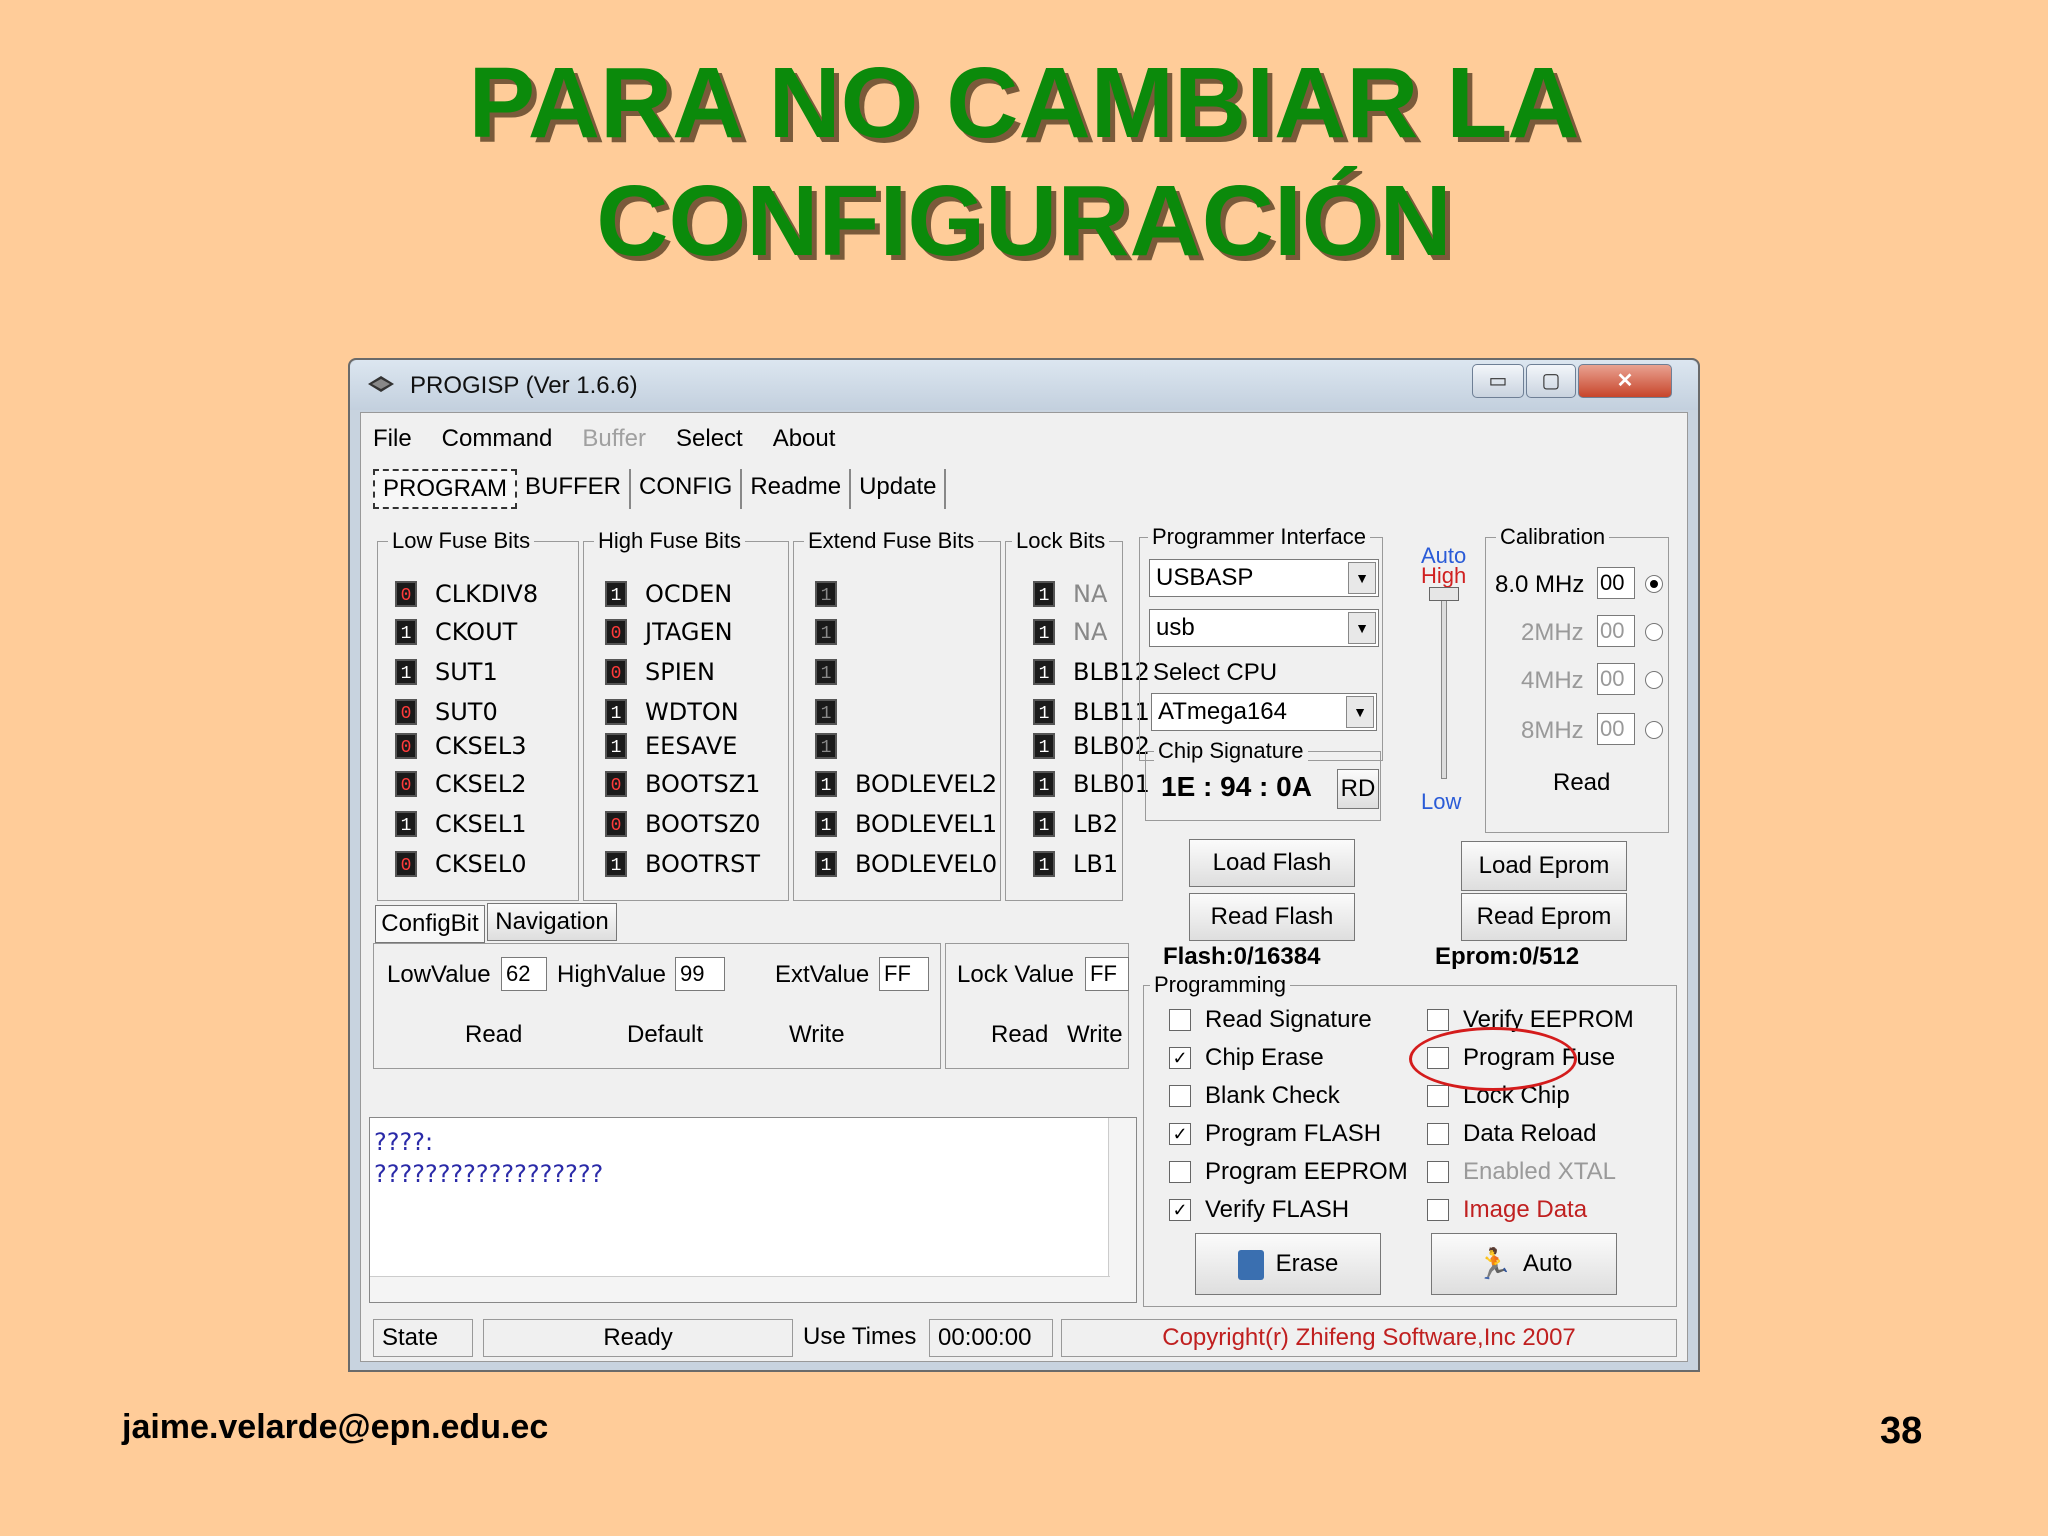  What do you see at coordinates (1272, 863) in the screenshot?
I see `load-flash-button: Load Flash` at bounding box center [1272, 863].